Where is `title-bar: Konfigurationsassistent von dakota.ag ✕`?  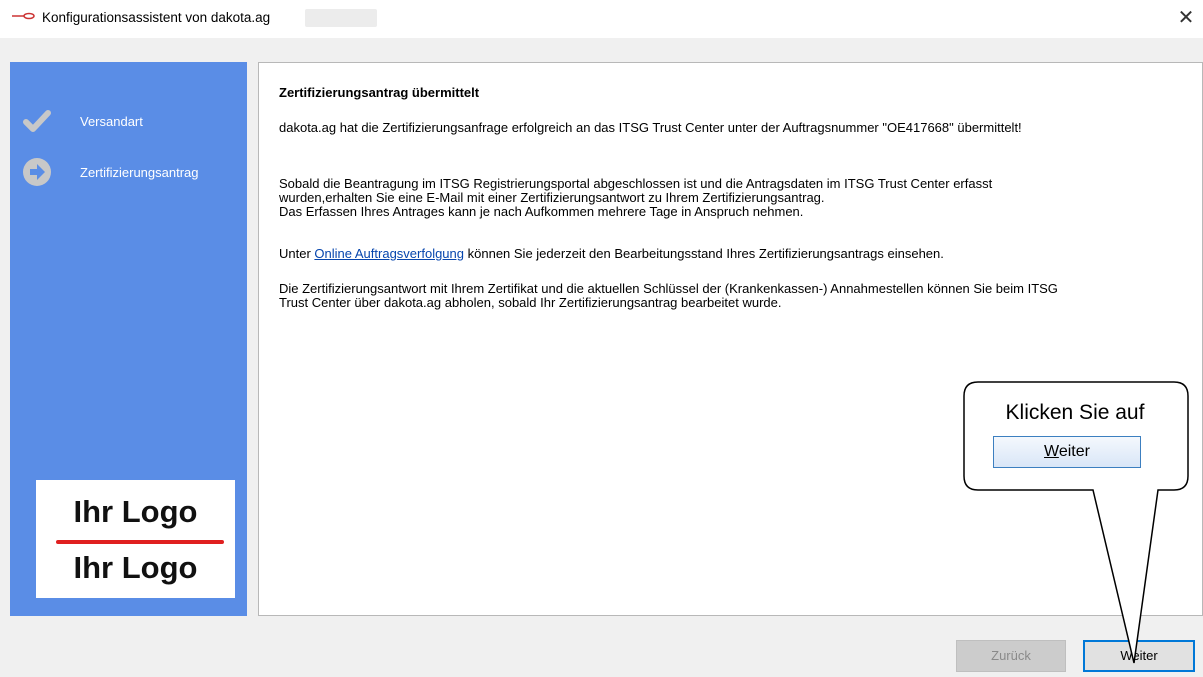
title-bar: Konfigurationsassistent von dakota.ag ✕ is located at coordinates (601, 19).